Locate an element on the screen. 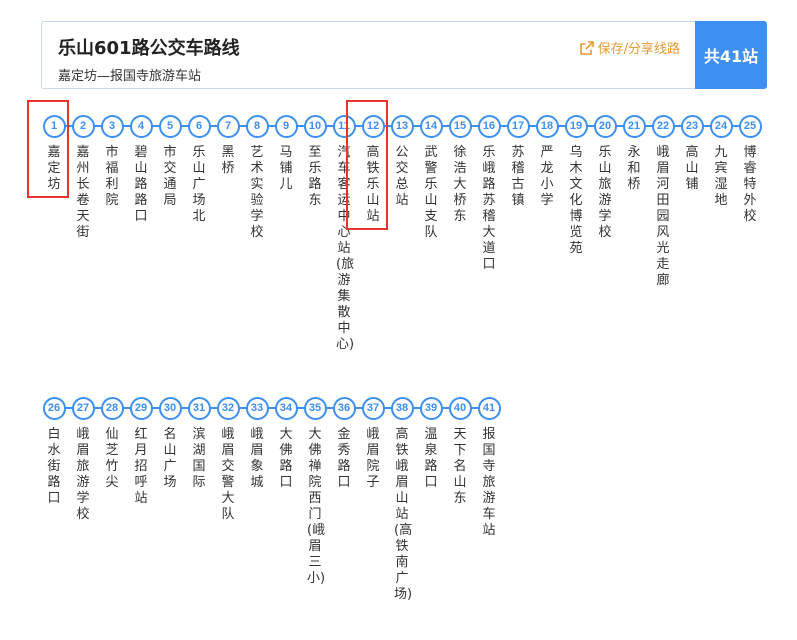  stop-name: 公交总站 is located at coordinates (402, 176).